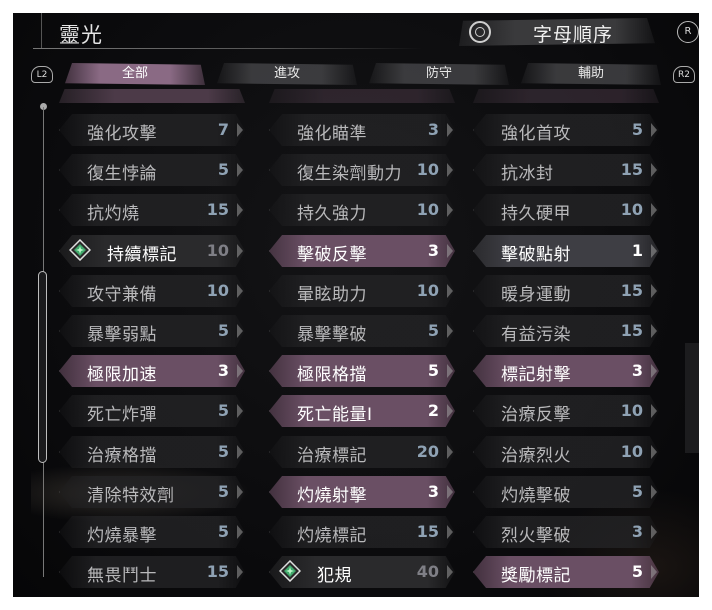 Image resolution: width=712 pixels, height=610 pixels. I want to click on tab-2: 進攻, so click(287, 74).